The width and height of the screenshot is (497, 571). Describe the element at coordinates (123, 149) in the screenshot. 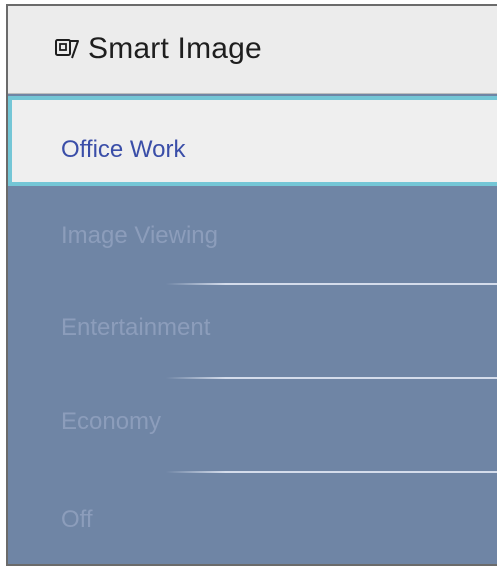

I see `menu-item-label: Office Work` at that location.